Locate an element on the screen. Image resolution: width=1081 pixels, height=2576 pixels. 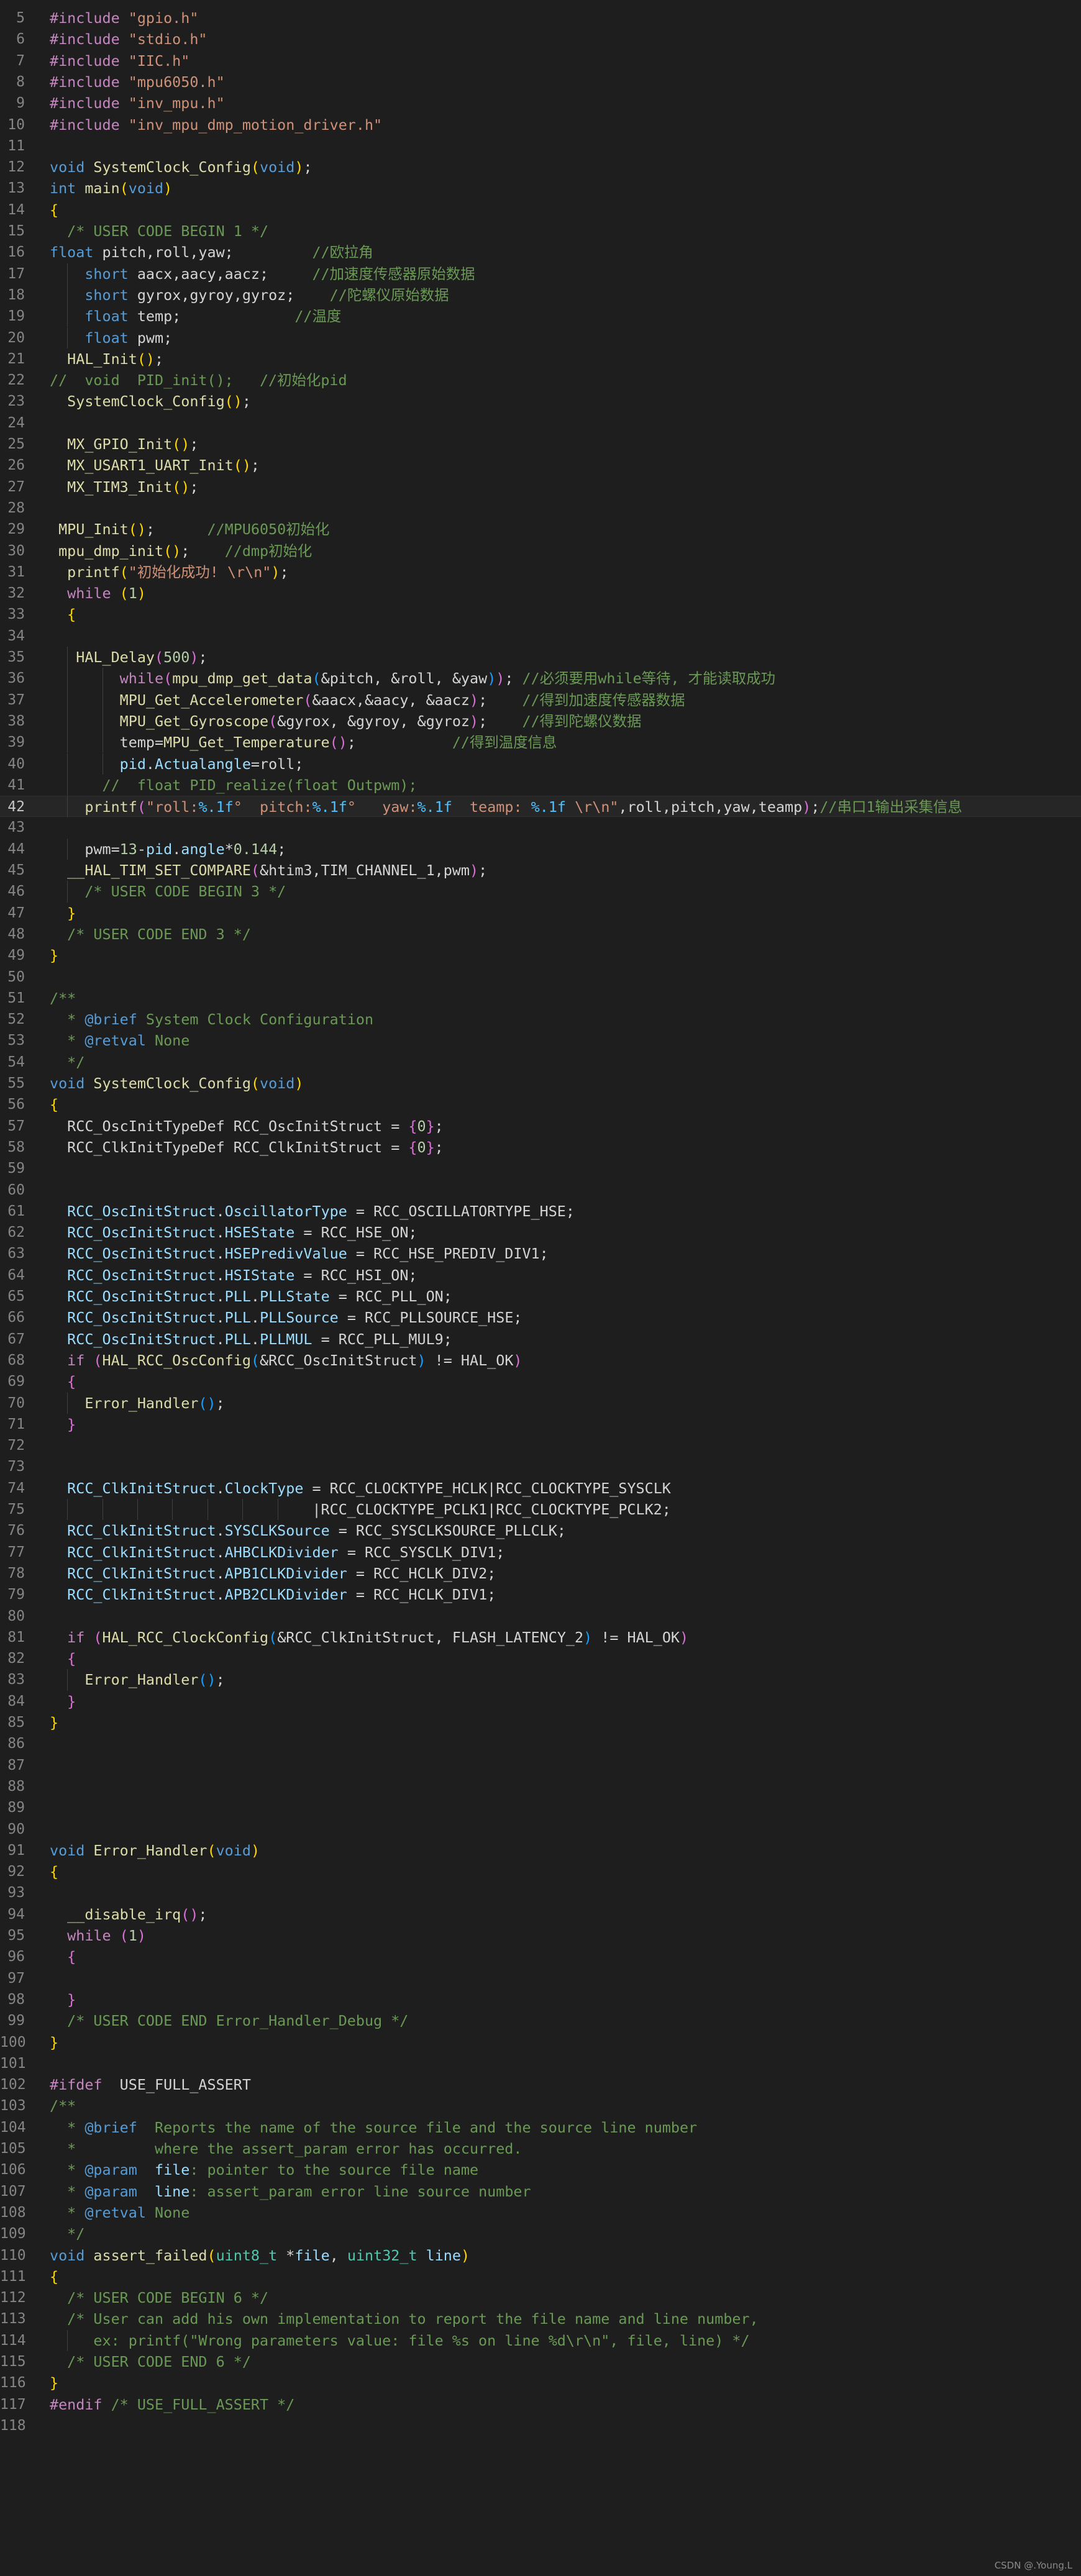
code-line: 10 #include "inv_mpu_dmp_motion_driver.h" is located at coordinates (540, 124).